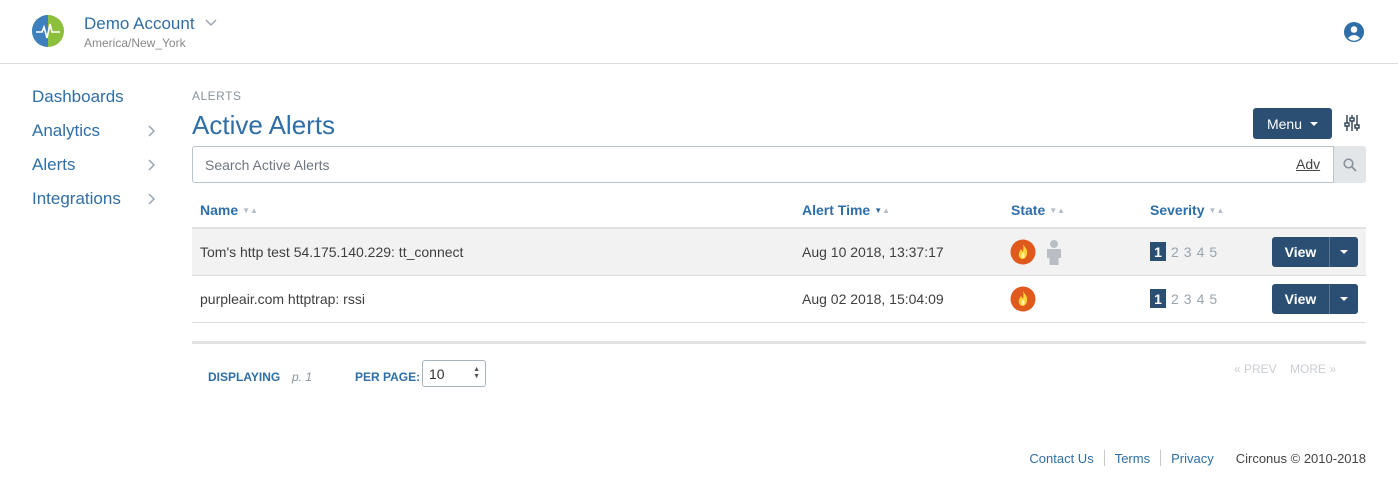  What do you see at coordinates (302, 377) in the screenshot?
I see `page-number: p. 1` at bounding box center [302, 377].